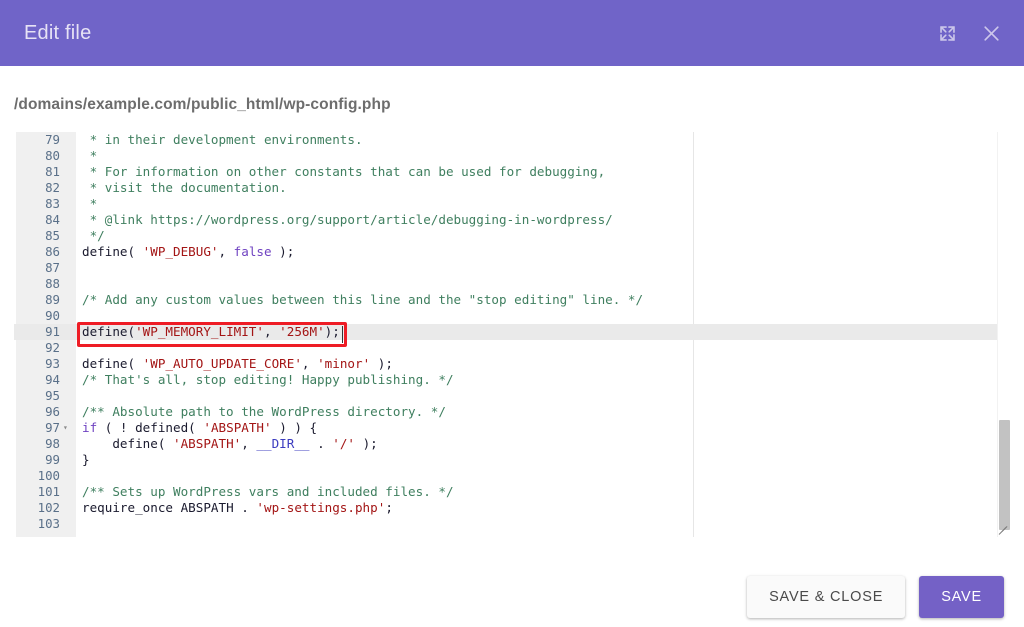 The height and width of the screenshot is (627, 1024). I want to click on code-text: define( 'ABSPATH', __DIR__ . '/' );, so click(230, 443).